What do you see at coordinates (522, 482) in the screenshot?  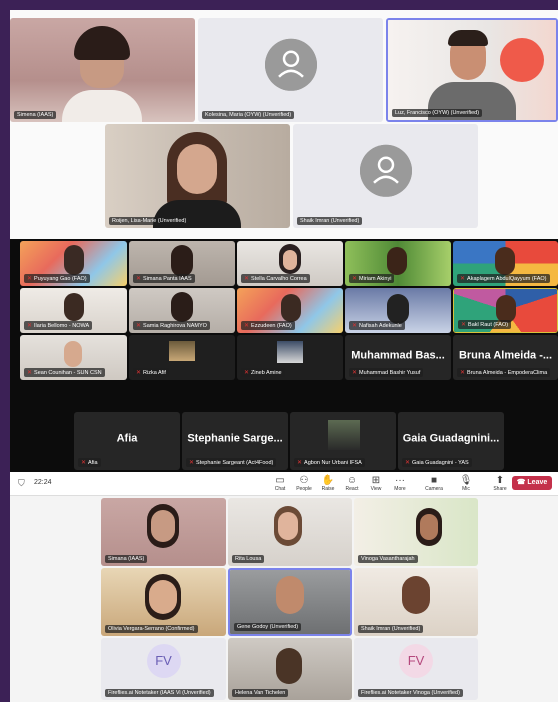 I see `phone-icon: ☎` at bounding box center [522, 482].